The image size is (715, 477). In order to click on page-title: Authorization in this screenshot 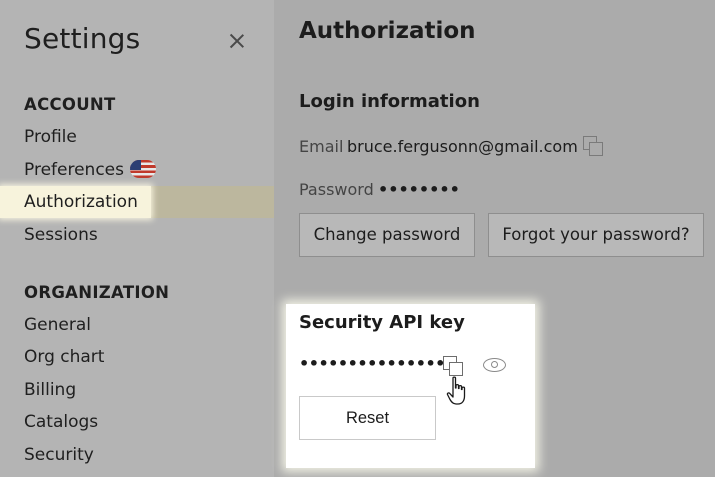, I will do `click(387, 31)`.